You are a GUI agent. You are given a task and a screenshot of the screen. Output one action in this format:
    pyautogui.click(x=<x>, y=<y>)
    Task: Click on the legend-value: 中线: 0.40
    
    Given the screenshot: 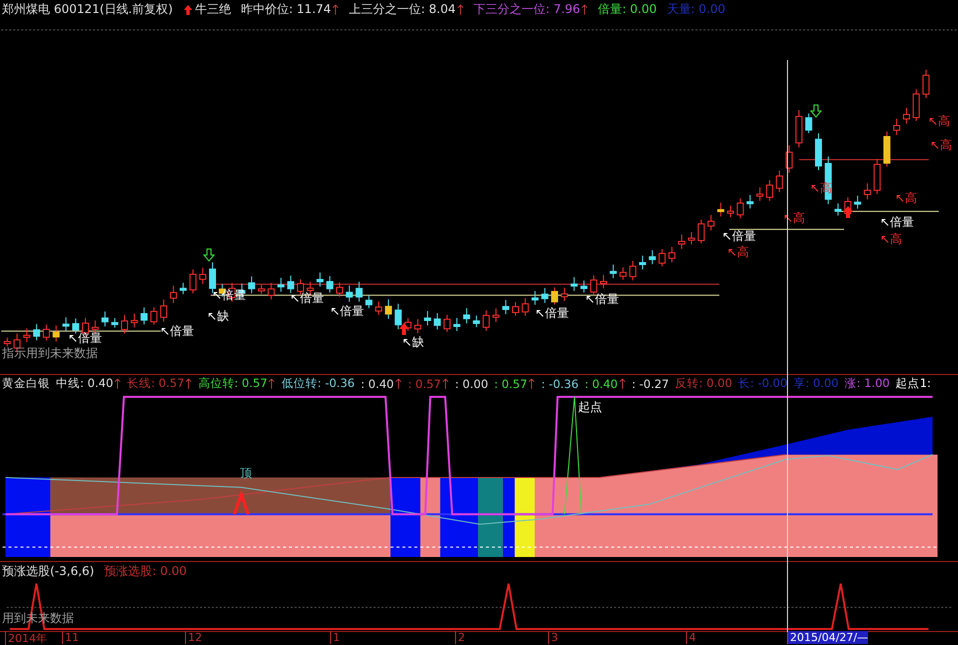 What is the action you would take?
    pyautogui.click(x=85, y=383)
    